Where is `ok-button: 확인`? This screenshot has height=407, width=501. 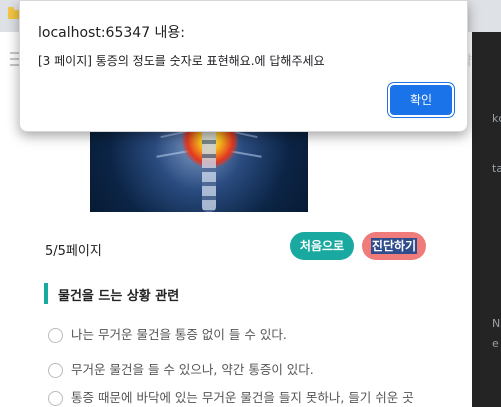
ok-button: 확인 is located at coordinates (421, 100).